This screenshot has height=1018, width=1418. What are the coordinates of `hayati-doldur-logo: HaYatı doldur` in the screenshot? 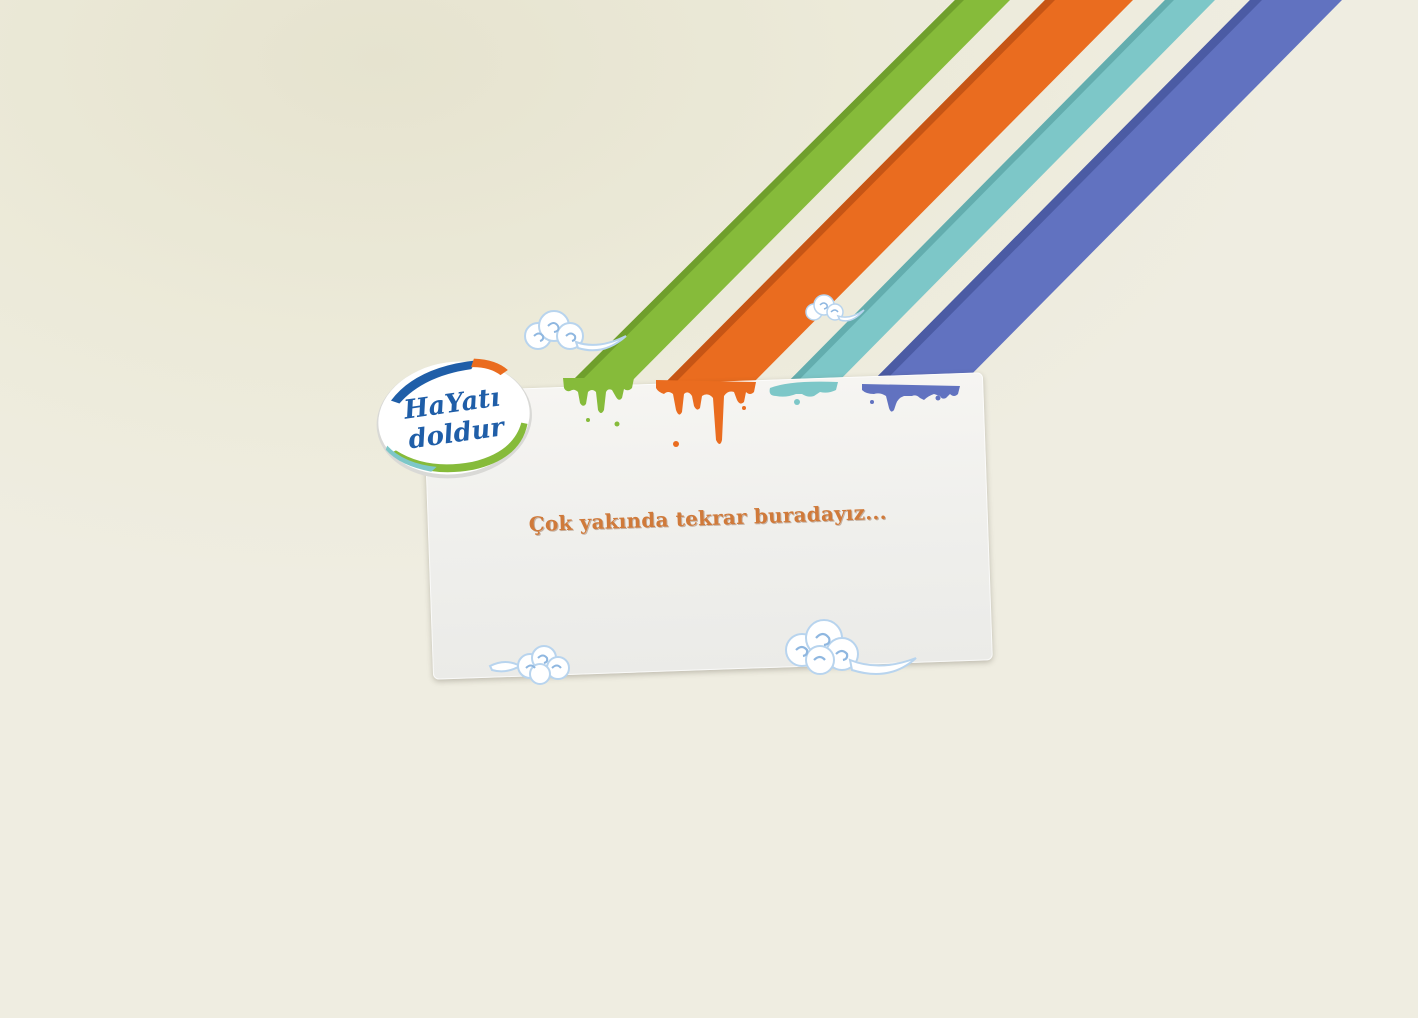 It's located at (454, 418).